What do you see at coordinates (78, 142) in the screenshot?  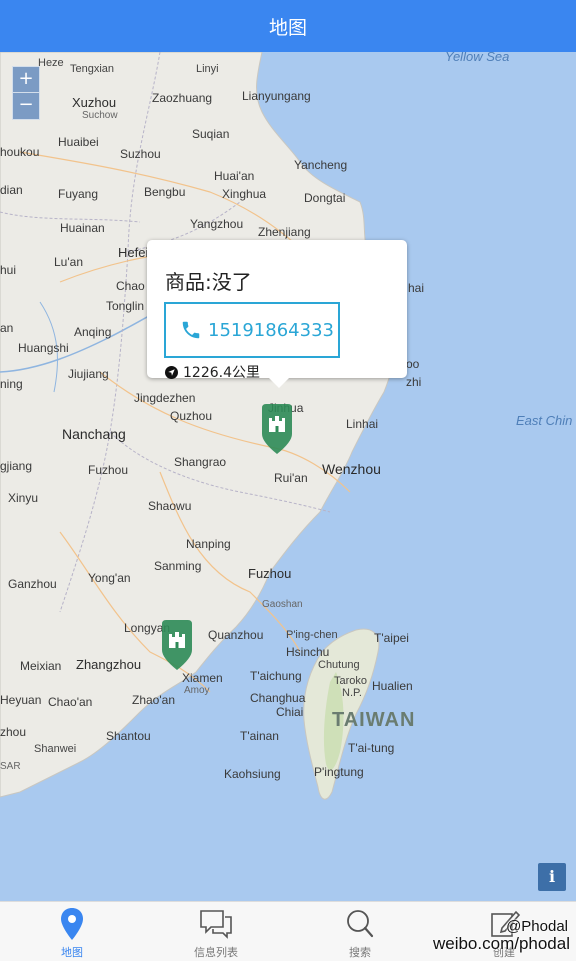 I see `map-place-label: Huaibei` at bounding box center [78, 142].